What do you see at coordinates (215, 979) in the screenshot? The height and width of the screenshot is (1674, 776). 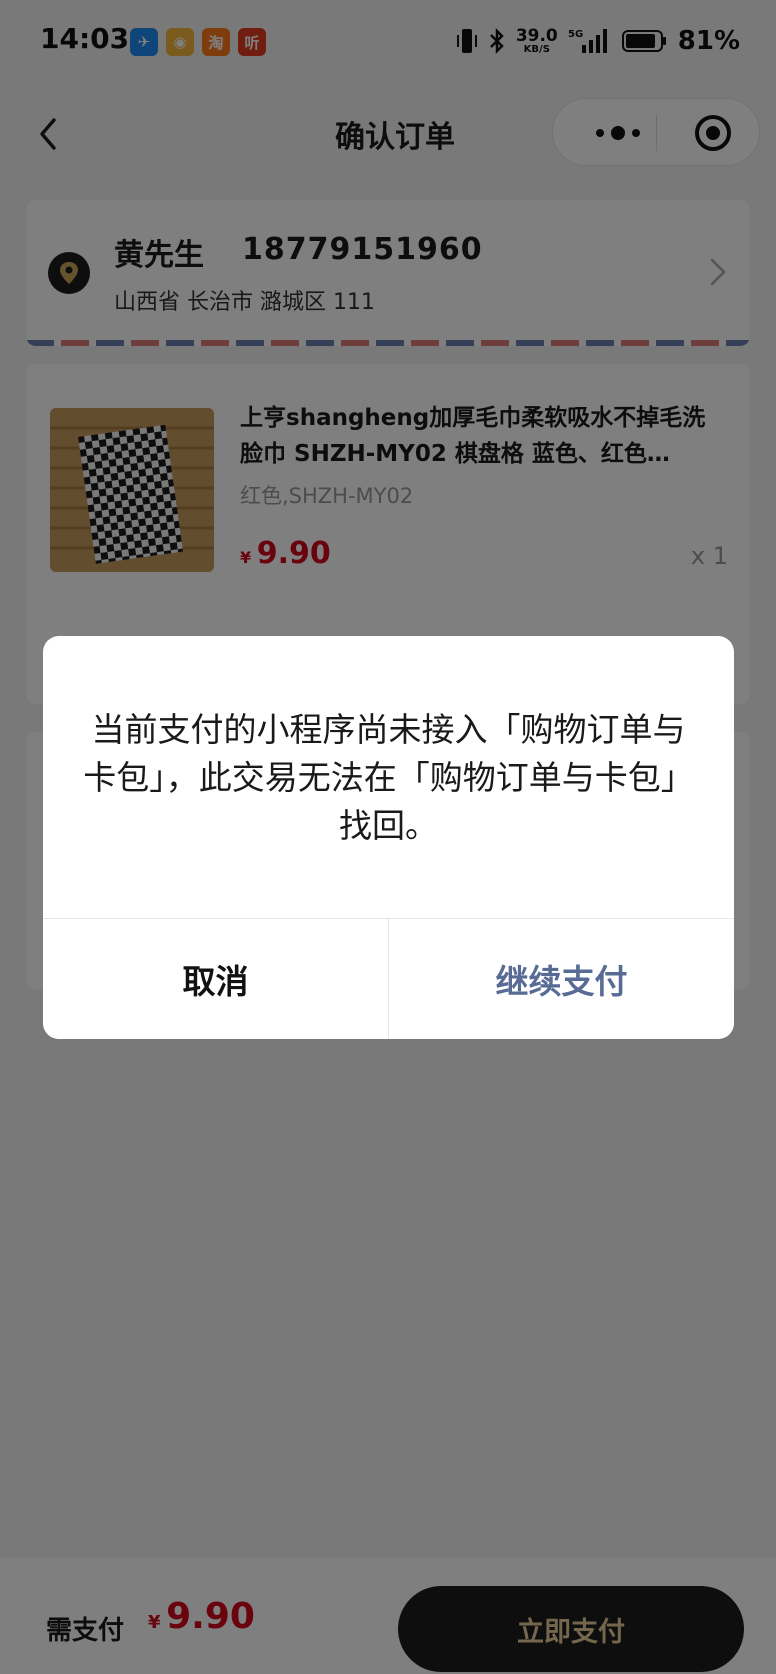 I see `cancel-button: 取消` at bounding box center [215, 979].